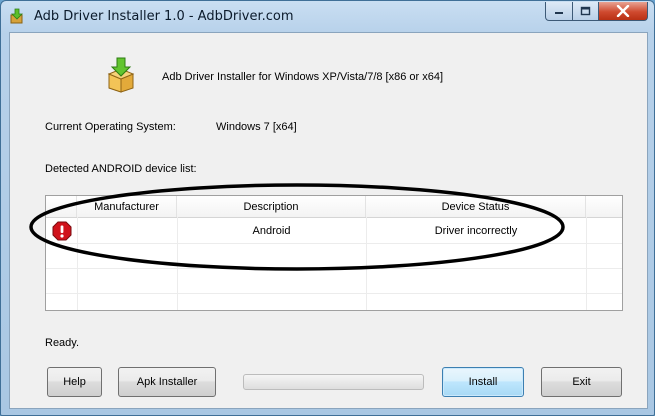 This screenshot has height=416, width=655. What do you see at coordinates (333, 382) in the screenshot?
I see `install-progress-bar` at bounding box center [333, 382].